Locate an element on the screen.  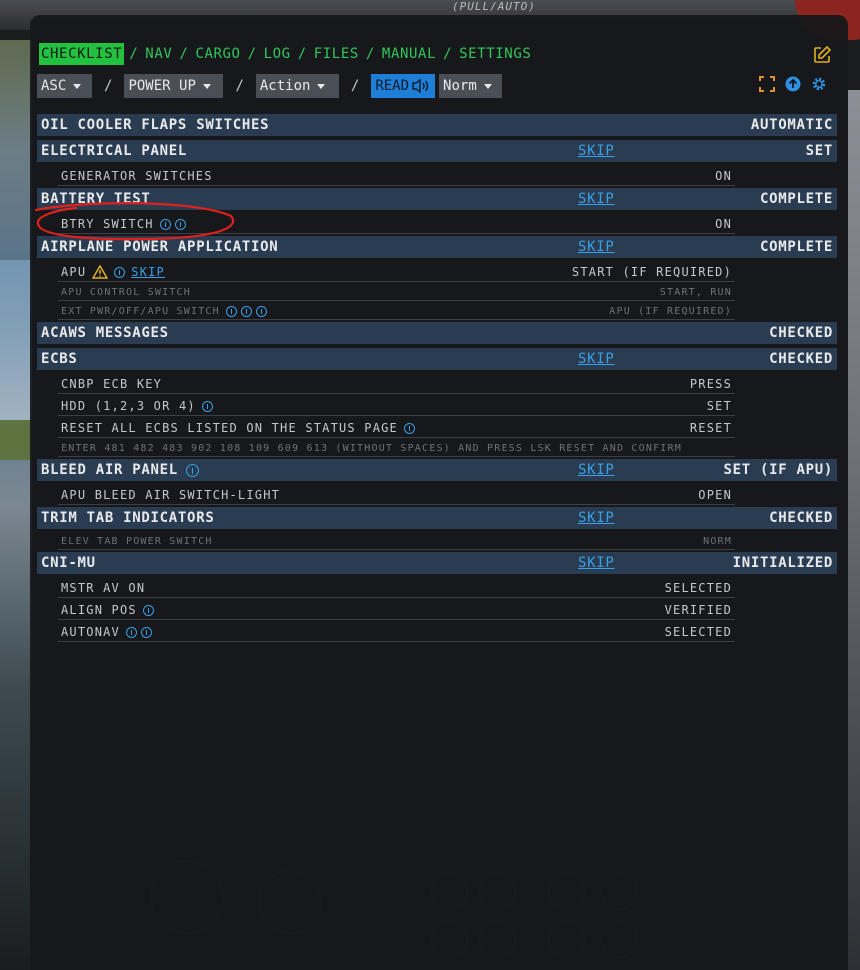
mode-dropdown: Norm is located at coordinates (471, 86).